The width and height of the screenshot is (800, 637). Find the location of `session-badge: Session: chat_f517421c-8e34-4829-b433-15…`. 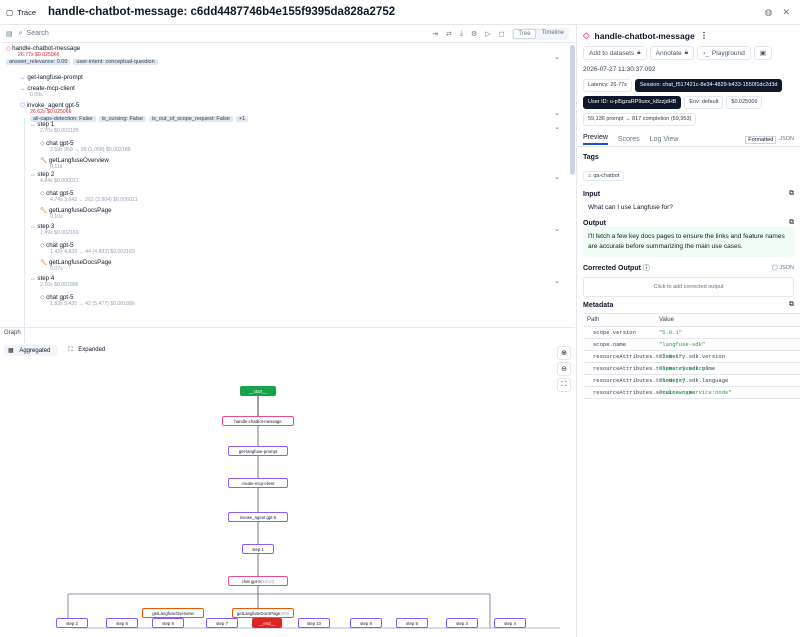

session-badge: Session: chat_f517421c-8e34-4829-b433-15… is located at coordinates (708, 85).